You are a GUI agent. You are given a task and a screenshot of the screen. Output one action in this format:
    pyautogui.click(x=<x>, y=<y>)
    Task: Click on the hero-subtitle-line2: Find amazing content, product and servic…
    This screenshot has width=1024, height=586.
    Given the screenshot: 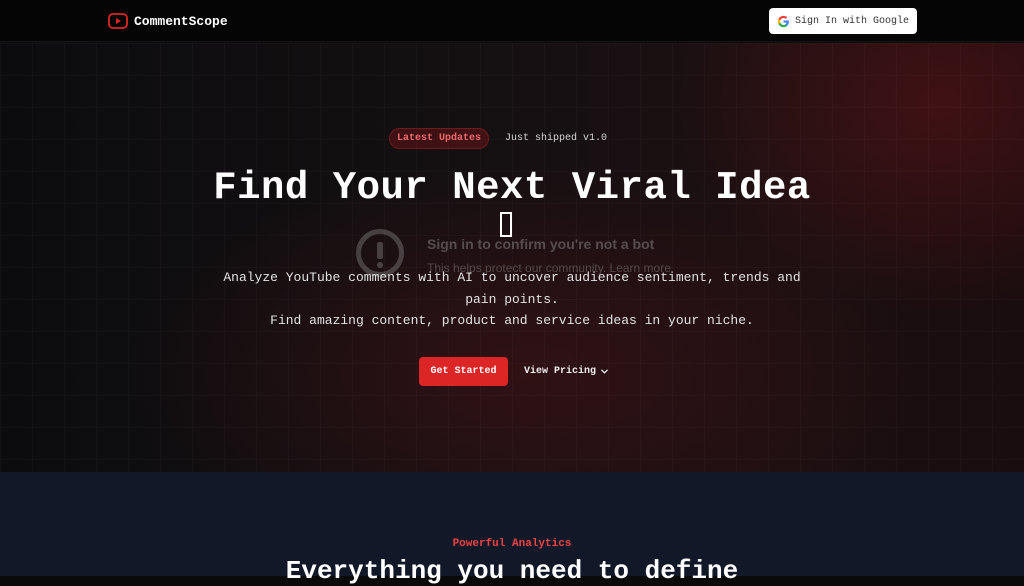 What is the action you would take?
    pyautogui.click(x=512, y=320)
    